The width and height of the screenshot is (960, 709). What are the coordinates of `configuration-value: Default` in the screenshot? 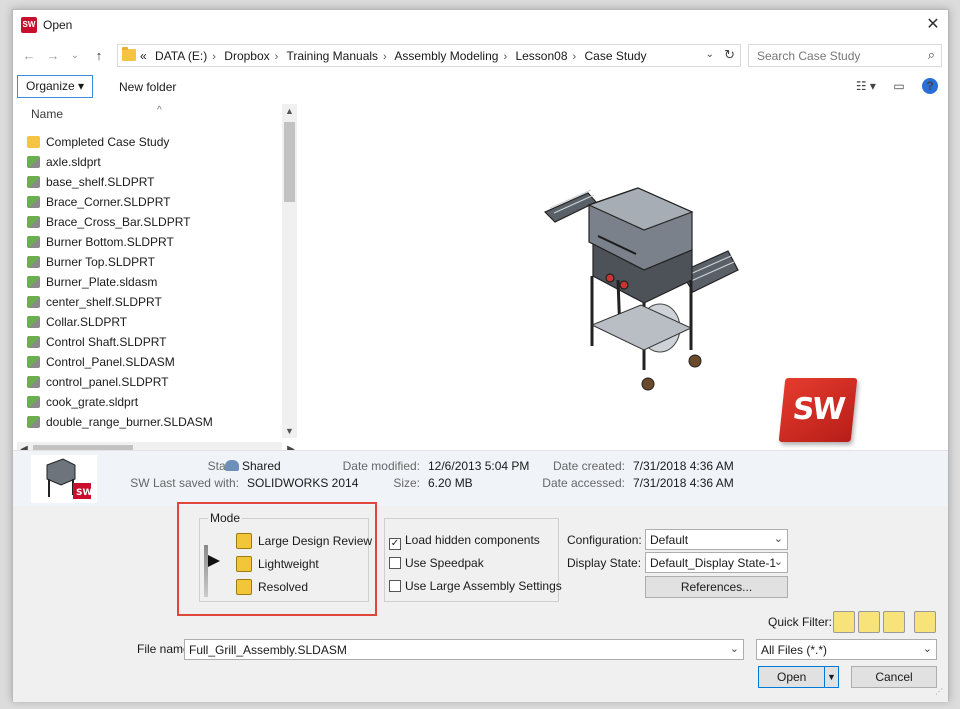 It's located at (669, 540).